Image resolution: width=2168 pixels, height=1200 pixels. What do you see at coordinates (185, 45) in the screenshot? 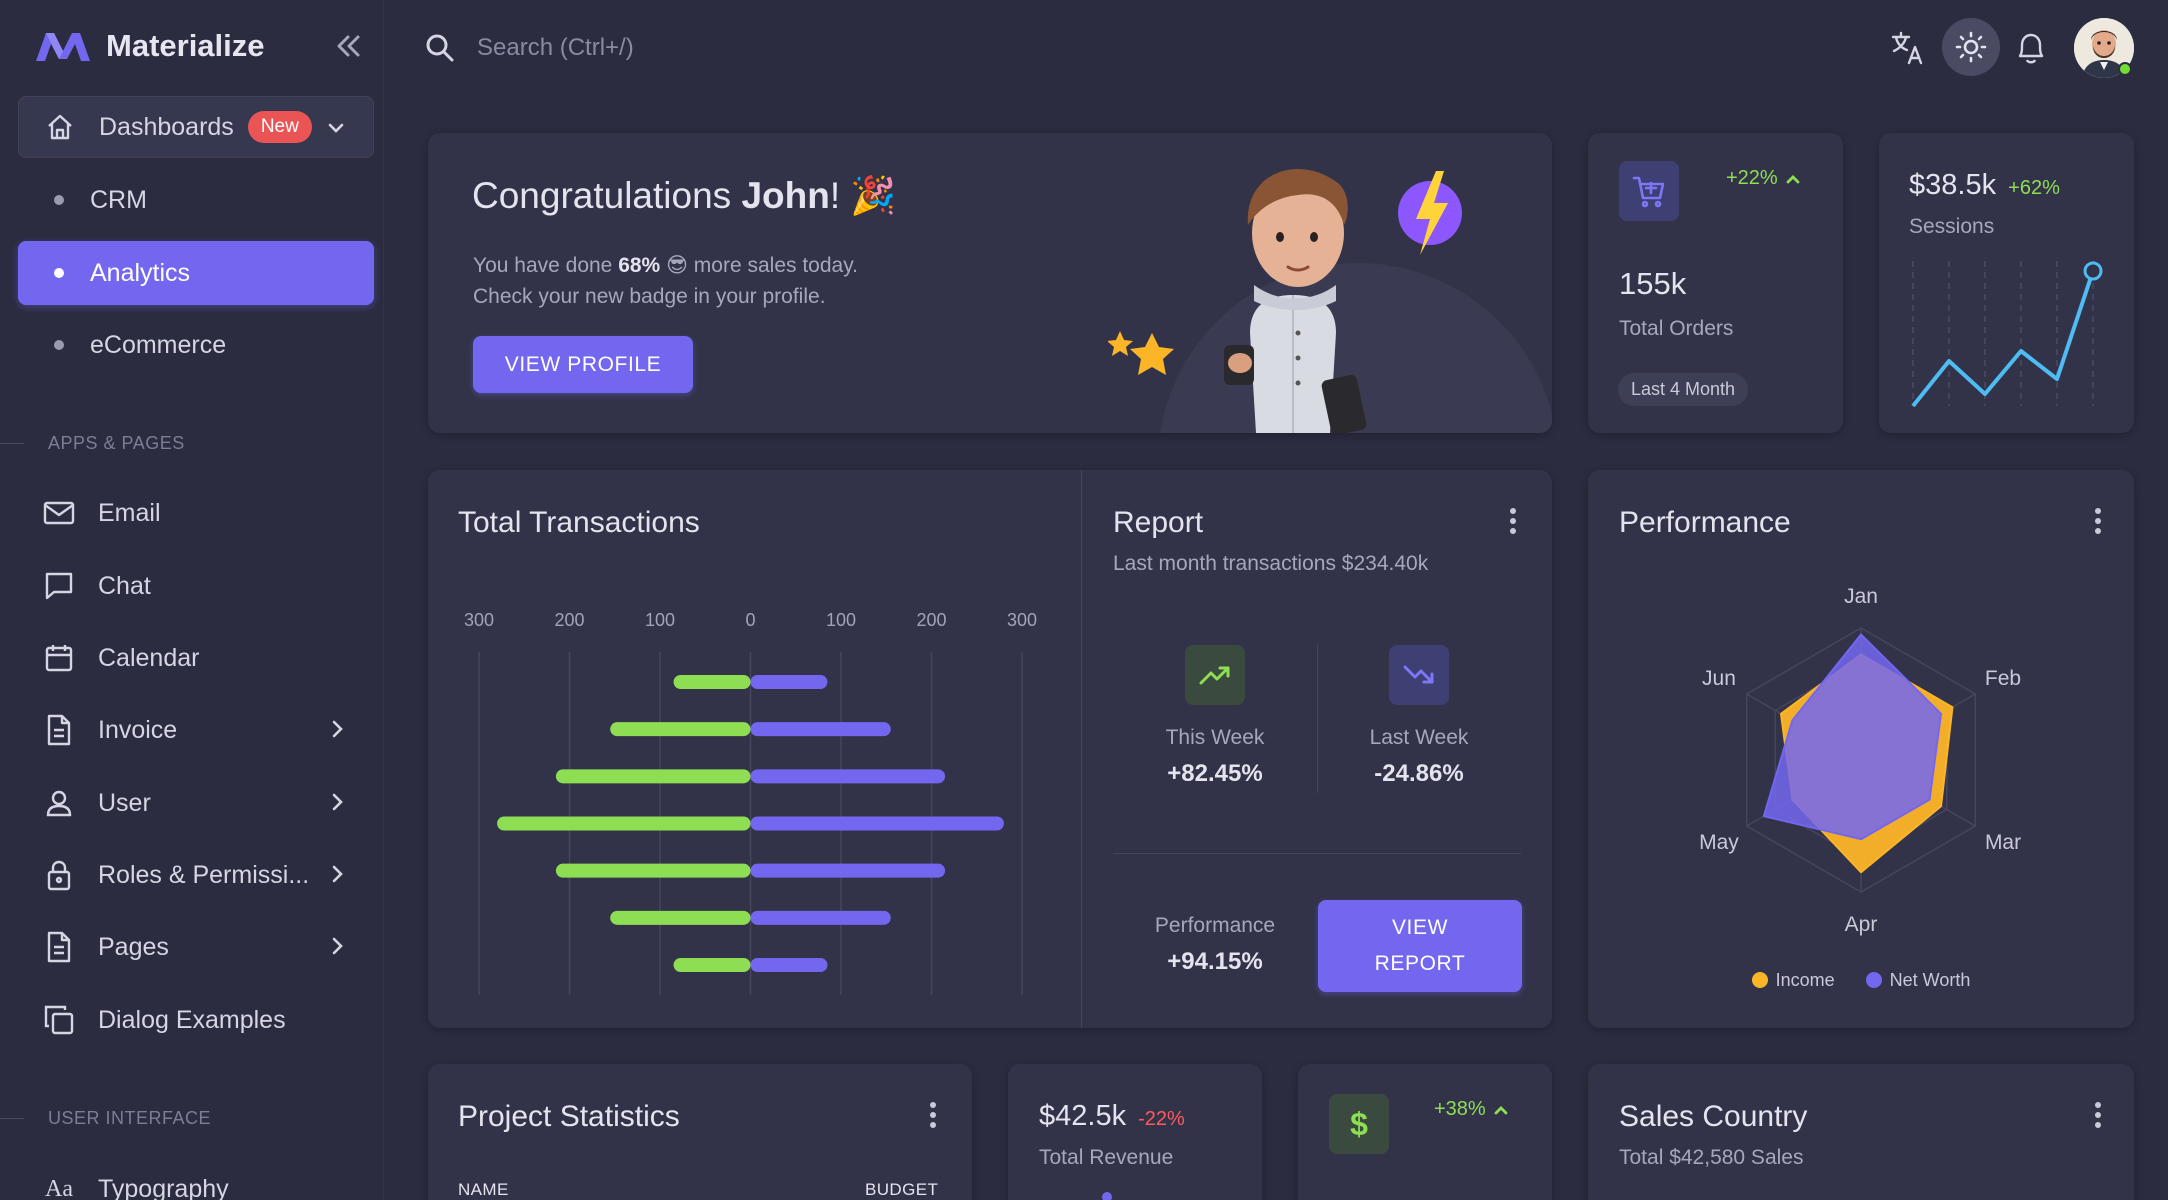
I see `brand-name: Materialize` at bounding box center [185, 45].